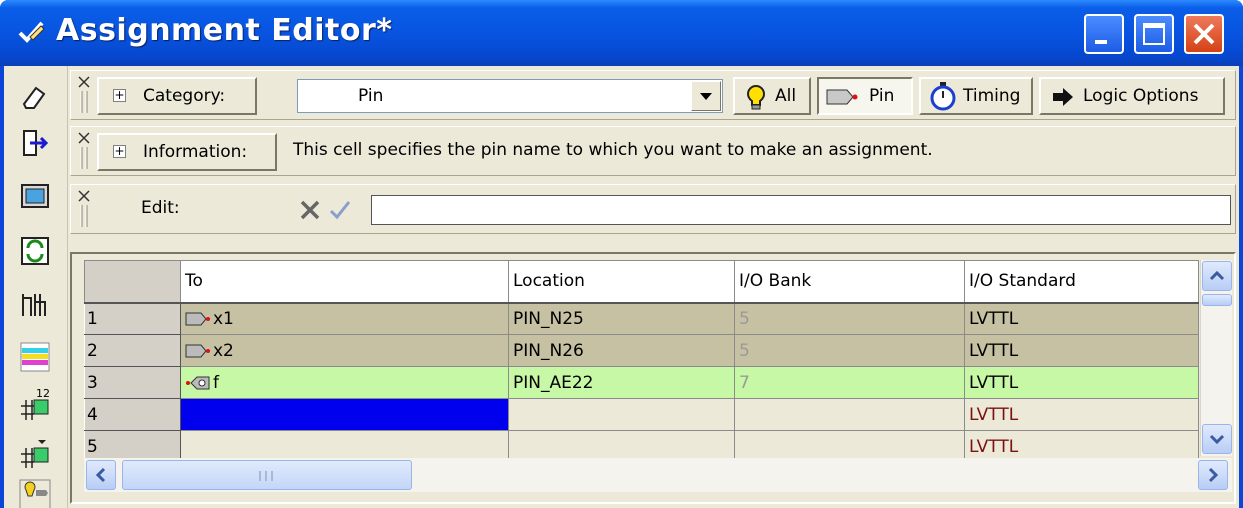  What do you see at coordinates (197, 319) in the screenshot?
I see `input-pin-icon` at bounding box center [197, 319].